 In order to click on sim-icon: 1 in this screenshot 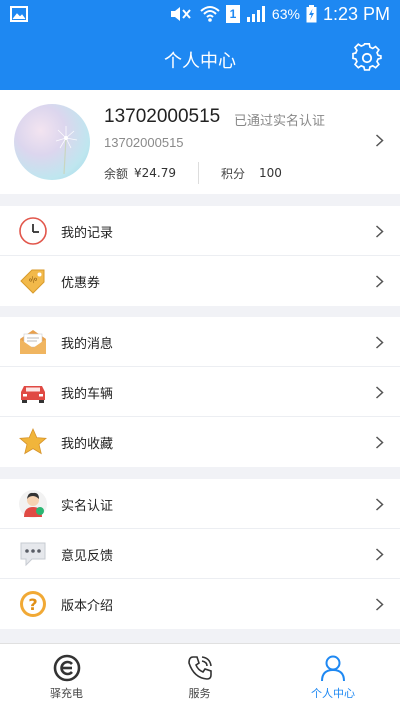, I will do `click(232, 14)`.